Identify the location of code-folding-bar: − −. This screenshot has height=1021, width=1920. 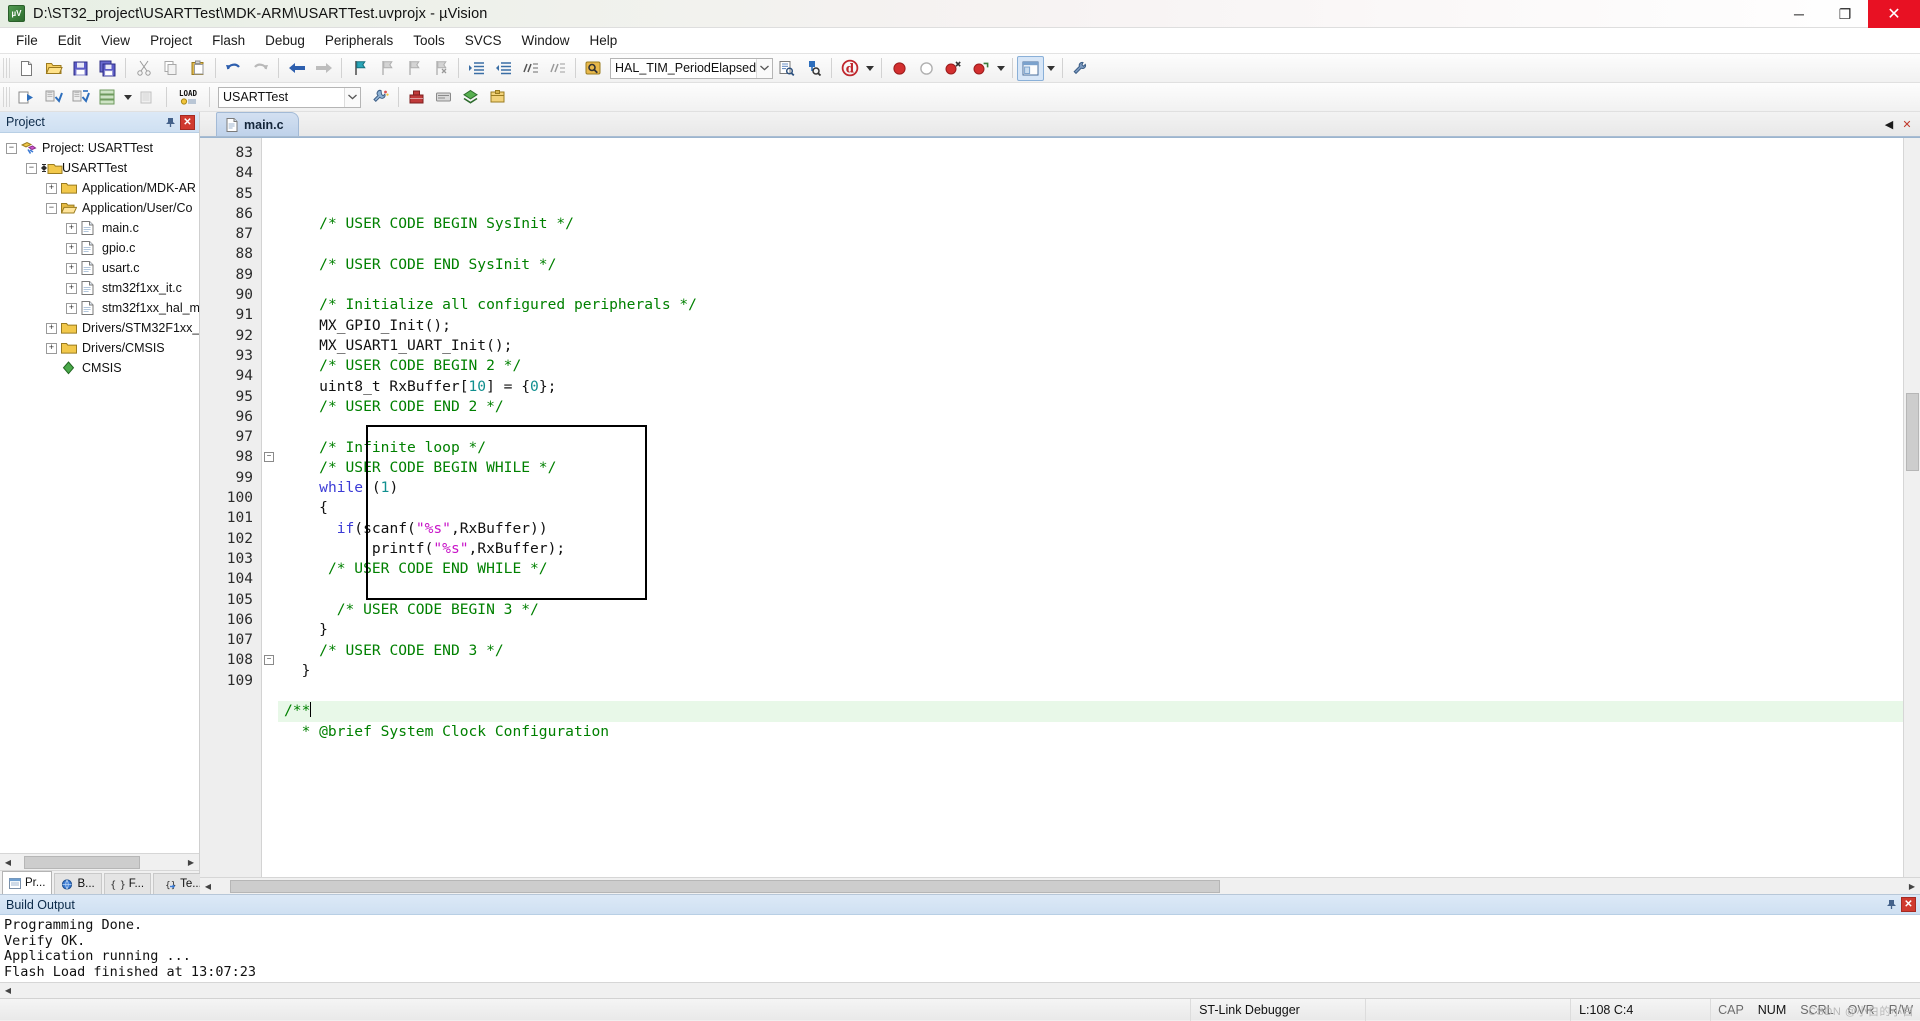
(270, 507).